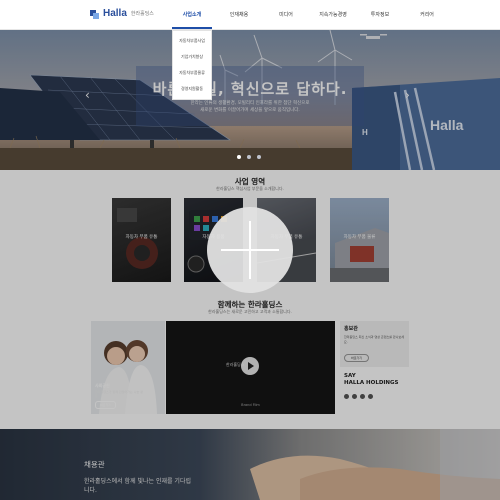 This screenshot has height=500, width=500. I want to click on hero-pagination, so click(249, 157).